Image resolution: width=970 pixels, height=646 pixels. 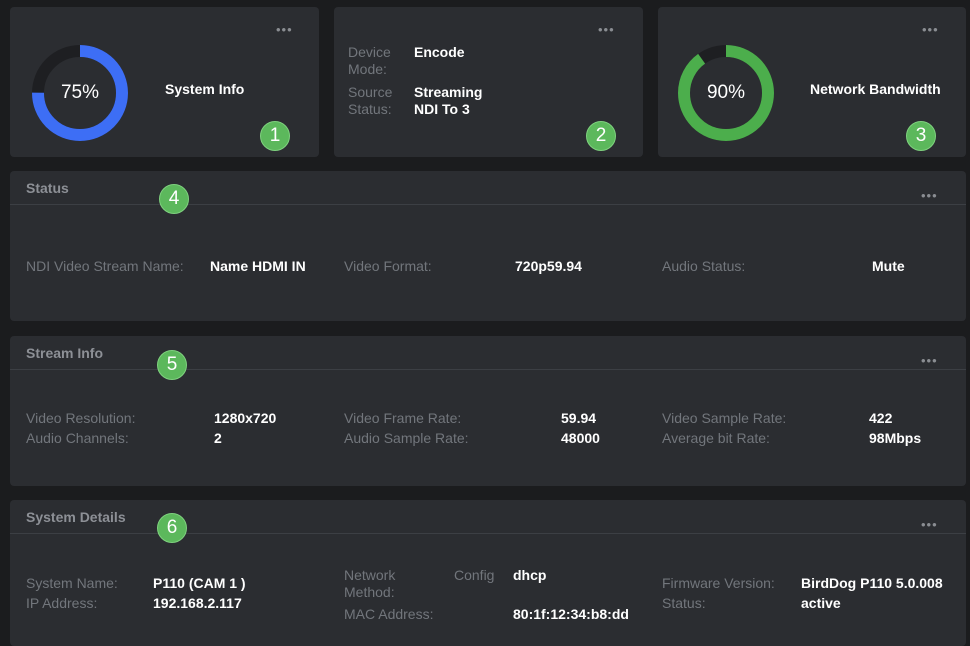 What do you see at coordinates (284, 29) in the screenshot?
I see `system-info-menu-button: •••` at bounding box center [284, 29].